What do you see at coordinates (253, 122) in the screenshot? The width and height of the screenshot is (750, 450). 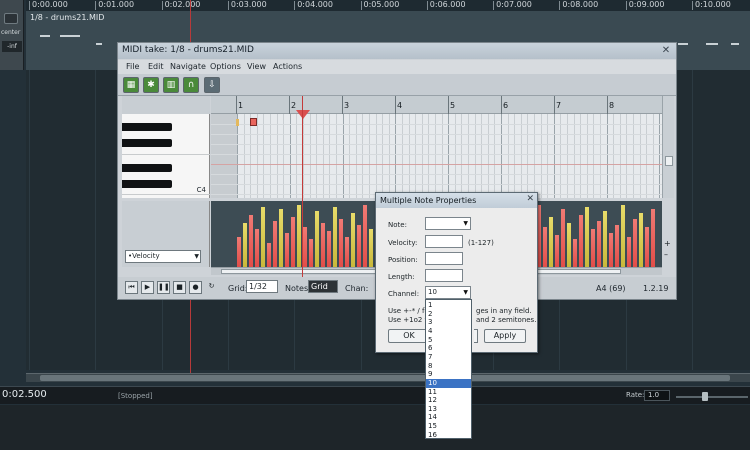 I see `midi-note-selected` at bounding box center [253, 122].